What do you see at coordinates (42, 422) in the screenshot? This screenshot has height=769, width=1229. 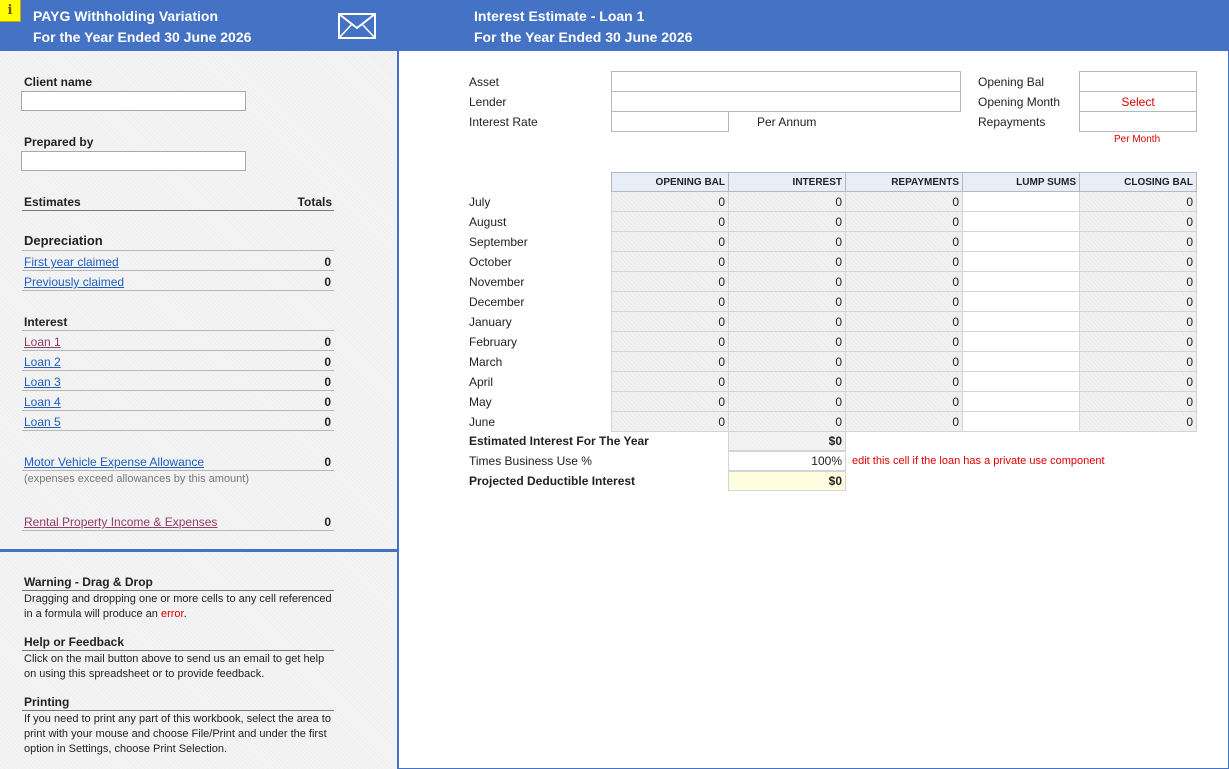 I see `loan-5-link: Loan 5` at bounding box center [42, 422].